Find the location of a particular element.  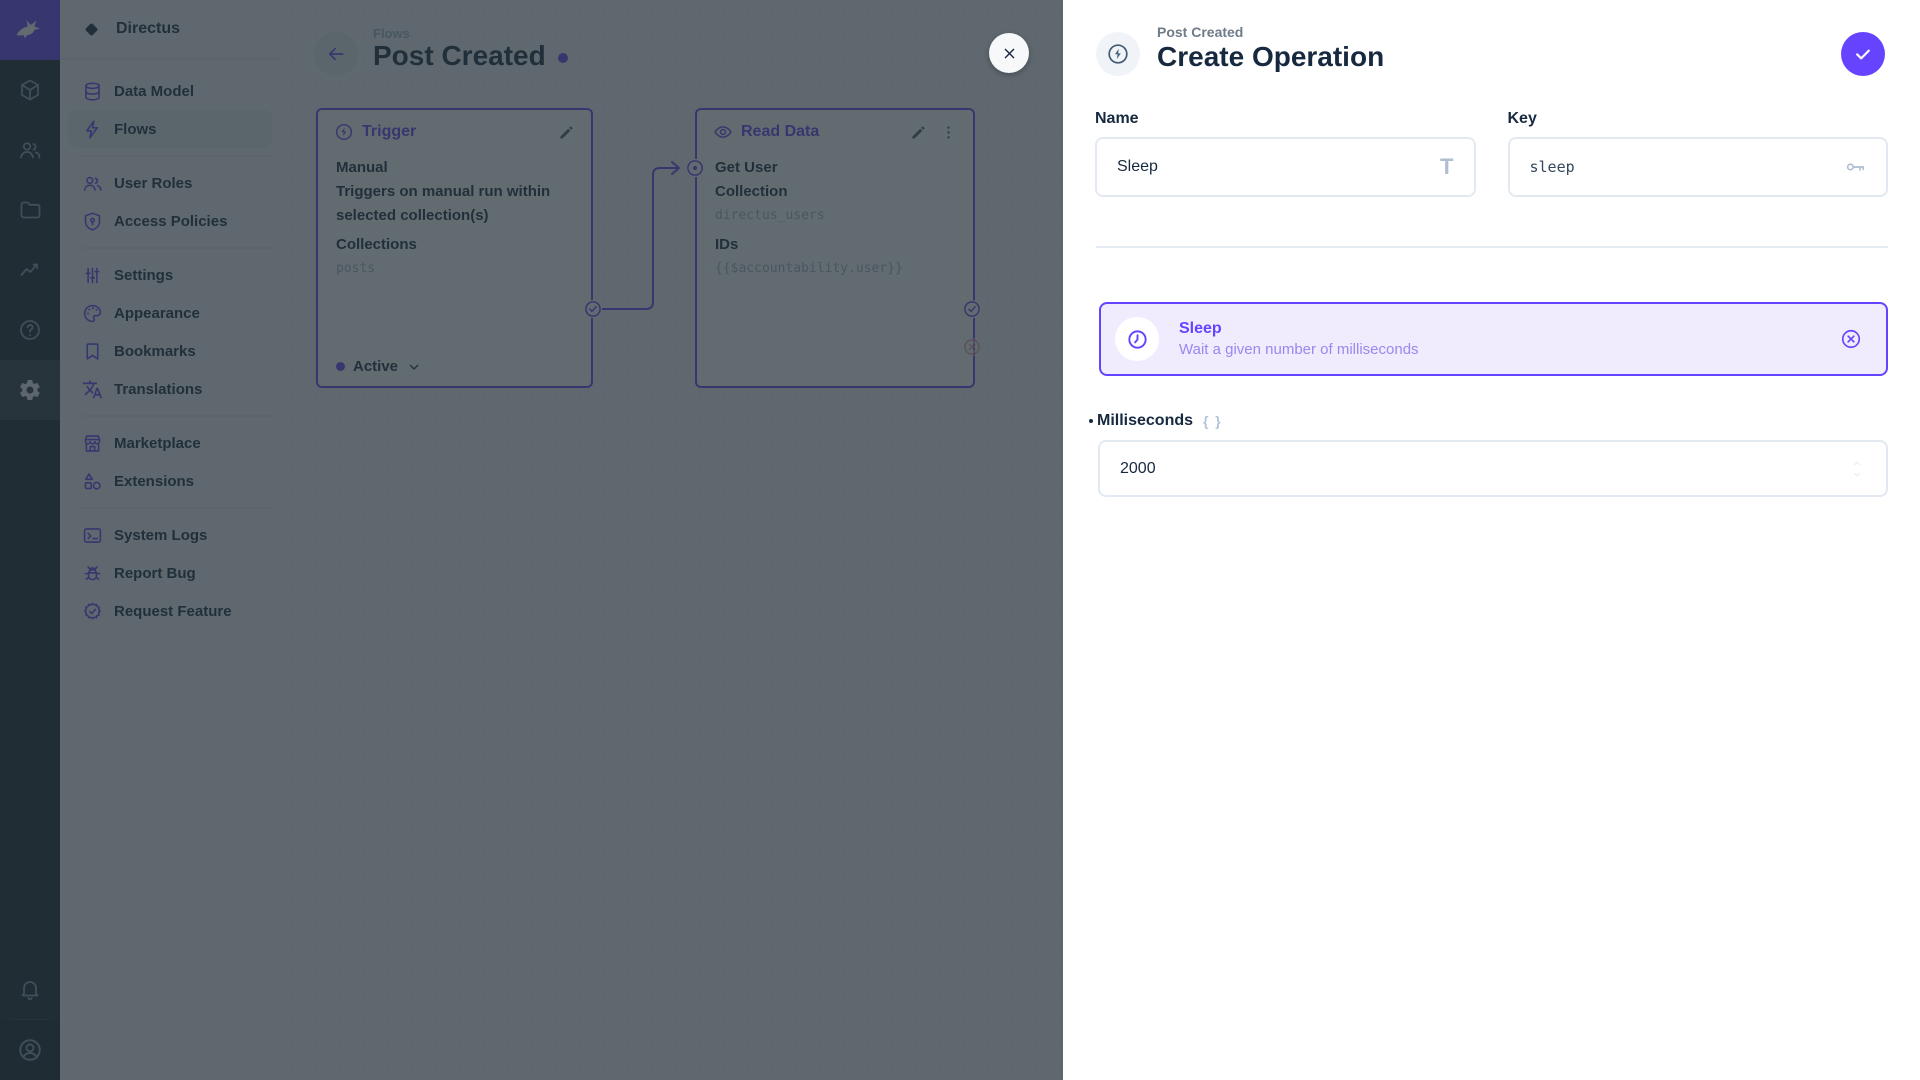

milliseconds-input: 2000 is located at coordinates (1493, 468).